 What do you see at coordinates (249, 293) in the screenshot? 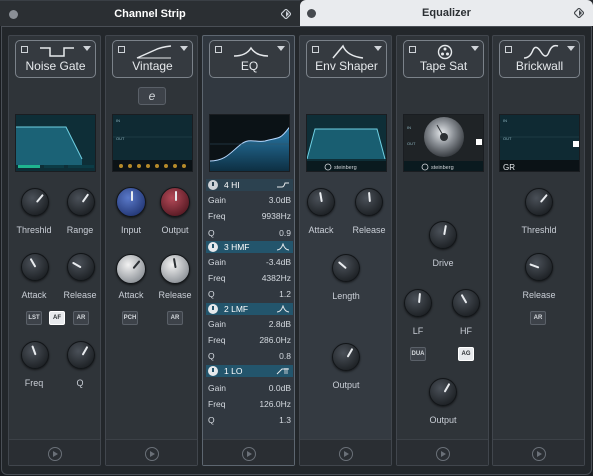
I see `eq-param-row: Q 1.2` at bounding box center [249, 293].